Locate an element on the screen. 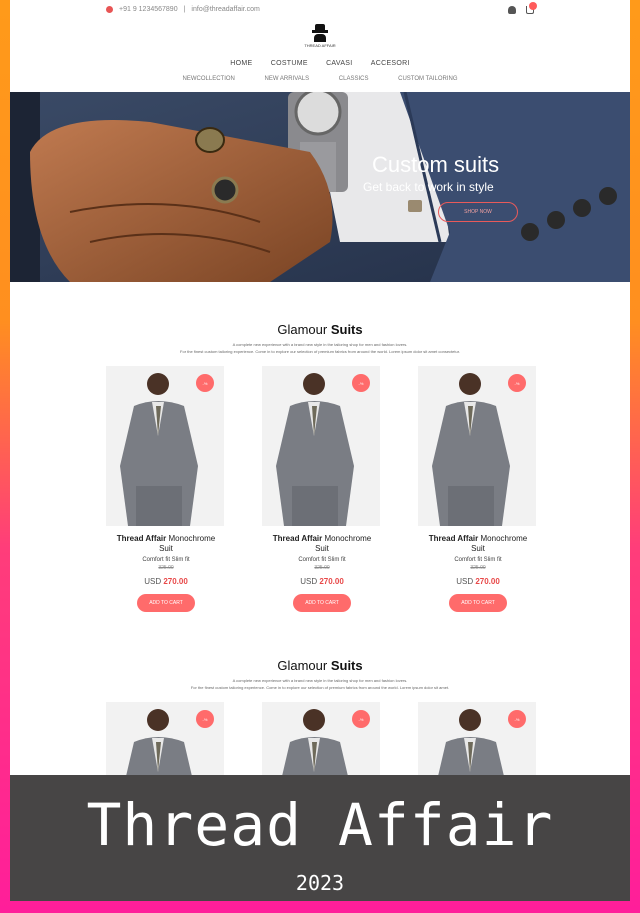 The height and width of the screenshot is (913, 640). nav-item-costume: COSTUME is located at coordinates (289, 63).